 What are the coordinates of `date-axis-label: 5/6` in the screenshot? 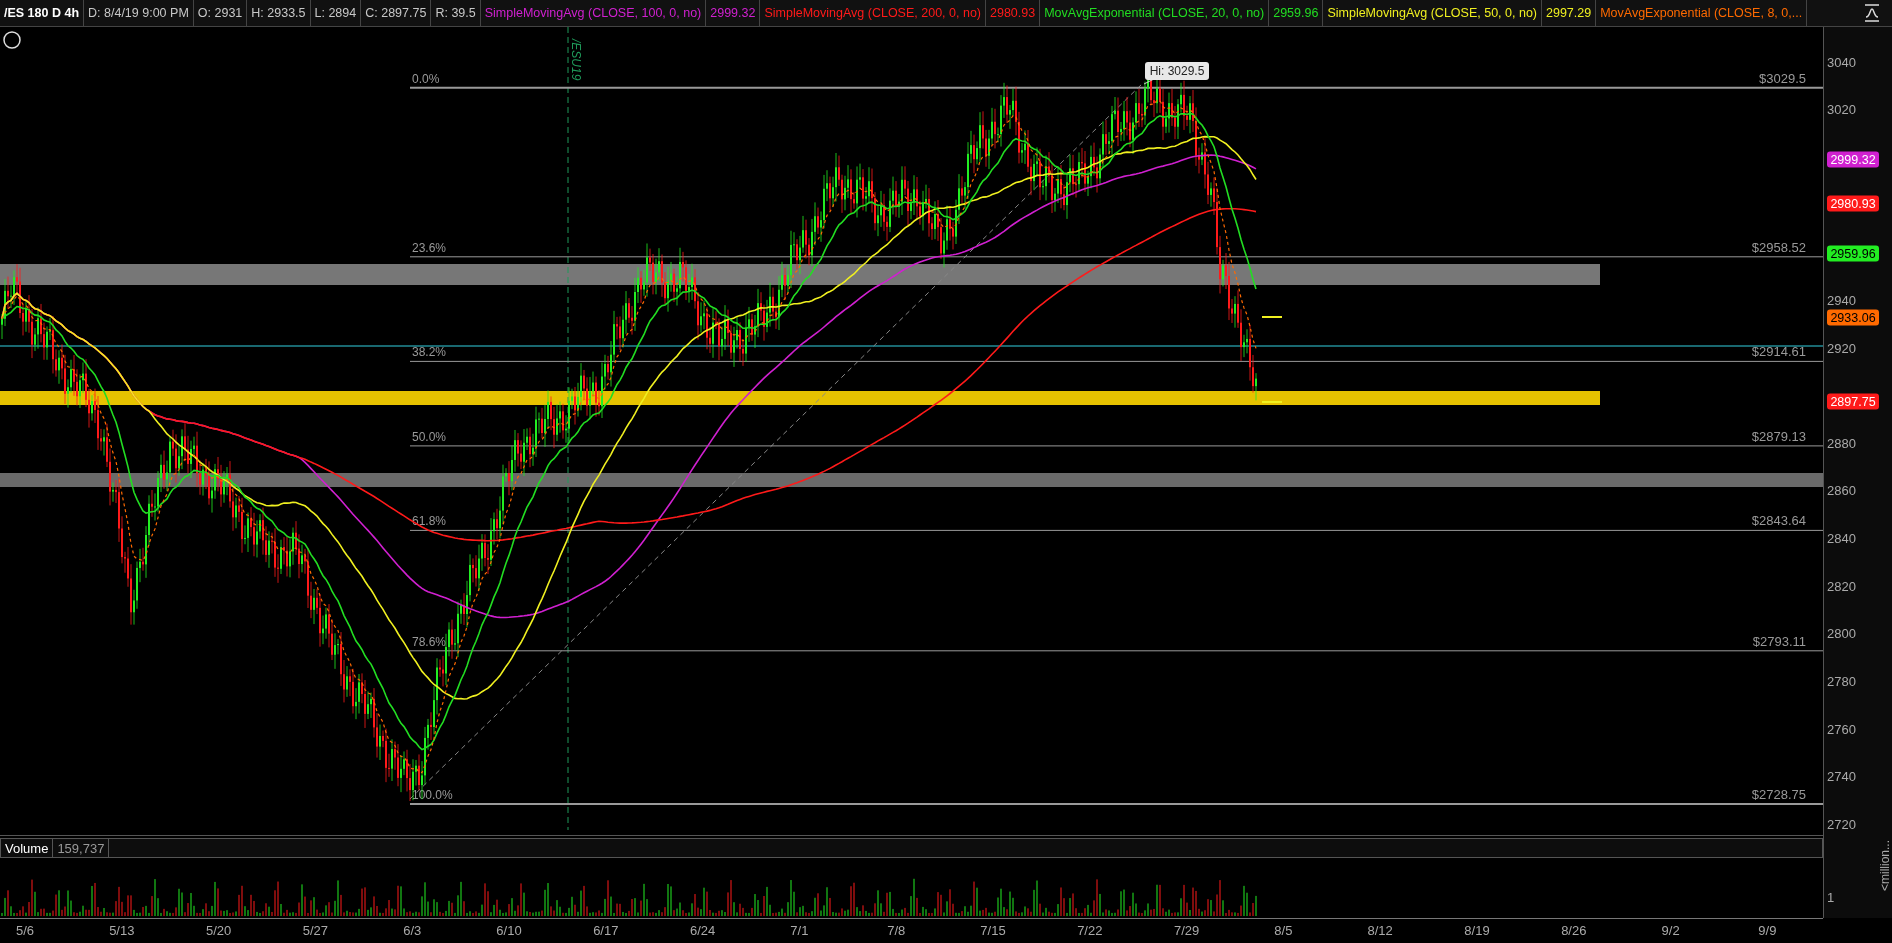 It's located at (25, 930).